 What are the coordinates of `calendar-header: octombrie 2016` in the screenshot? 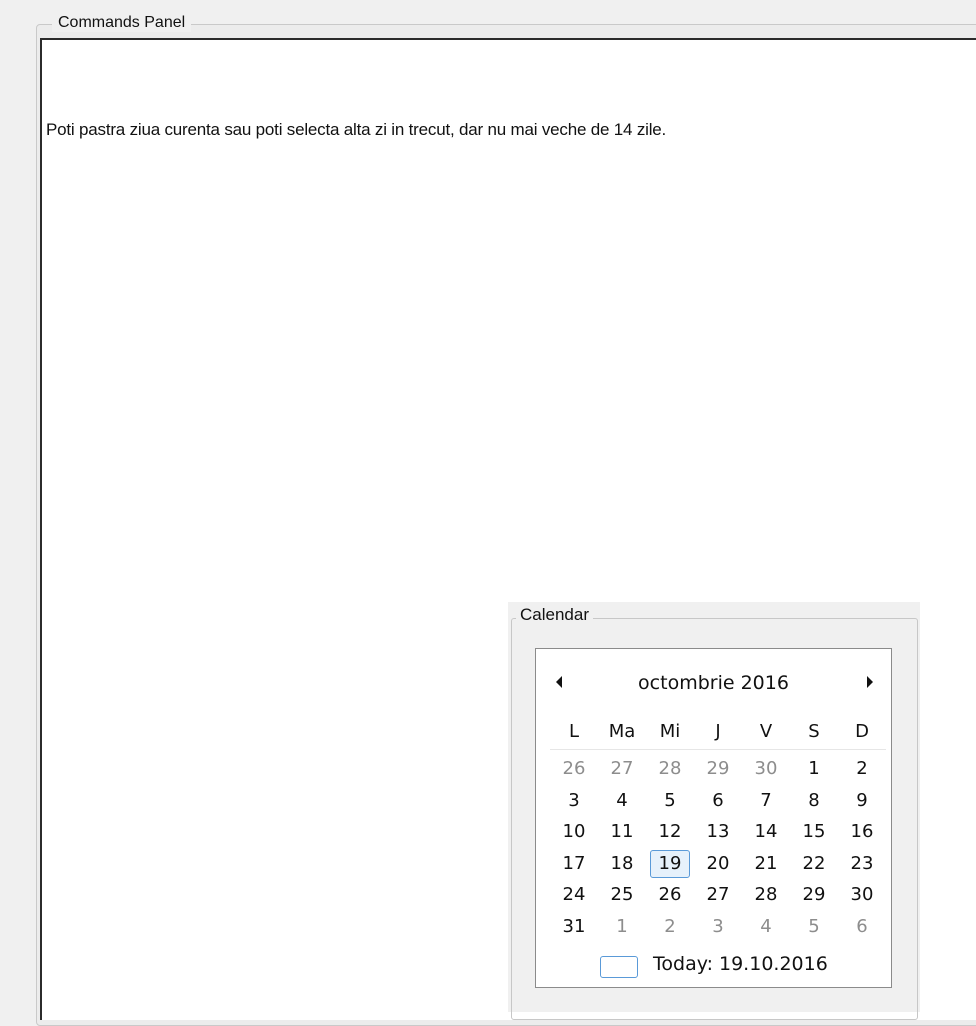 It's located at (713, 684).